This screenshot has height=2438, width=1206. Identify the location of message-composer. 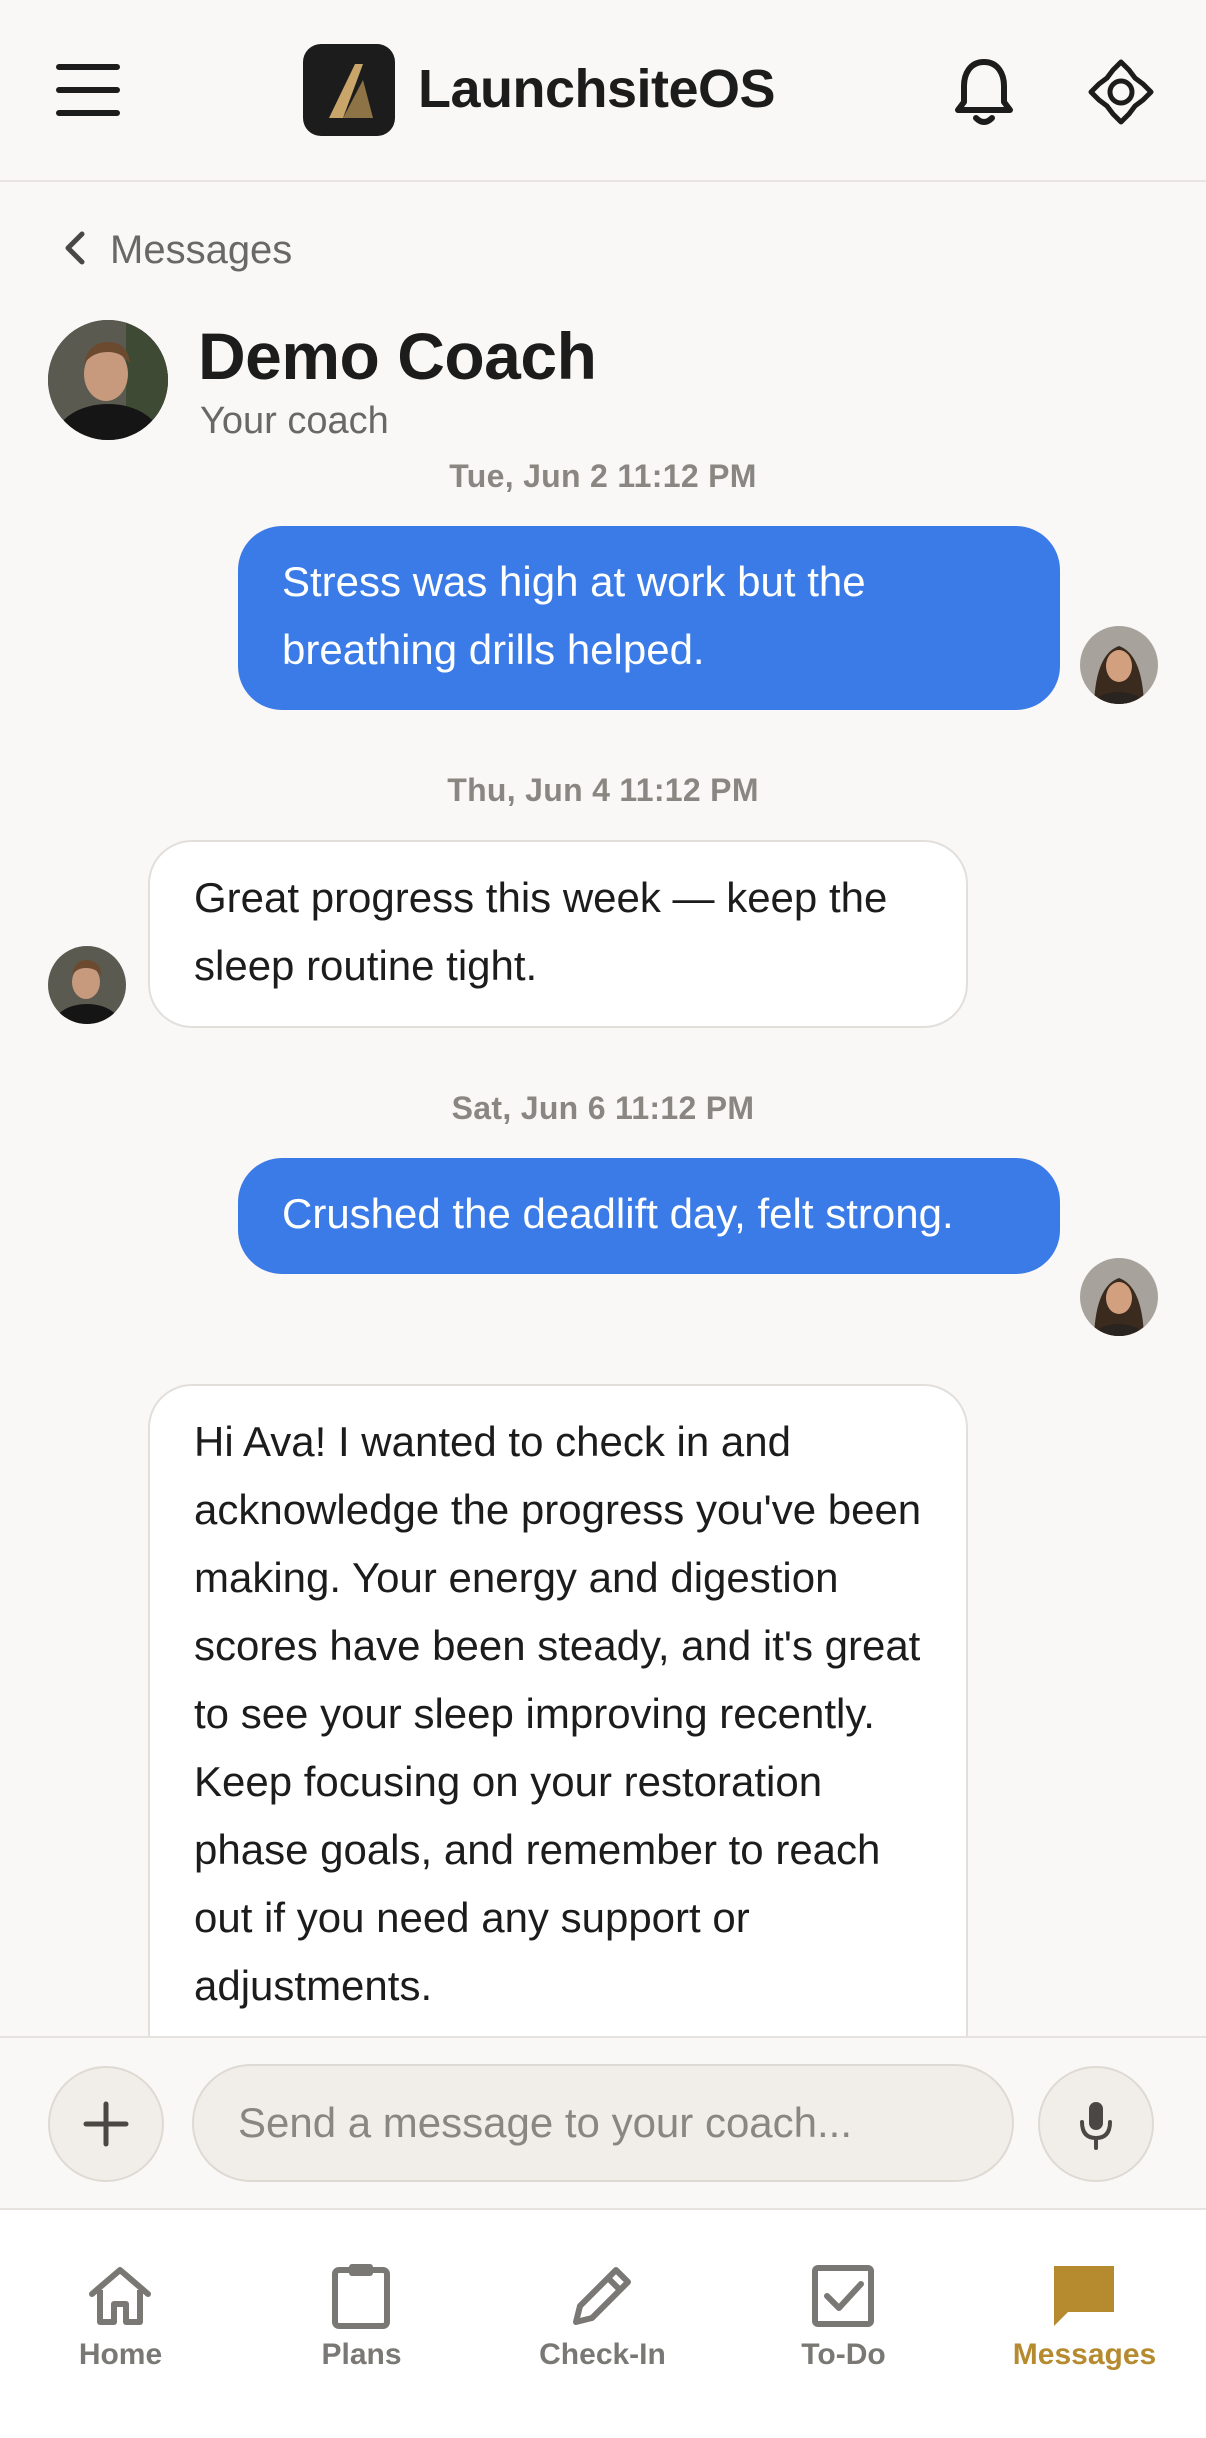
(603, 2123).